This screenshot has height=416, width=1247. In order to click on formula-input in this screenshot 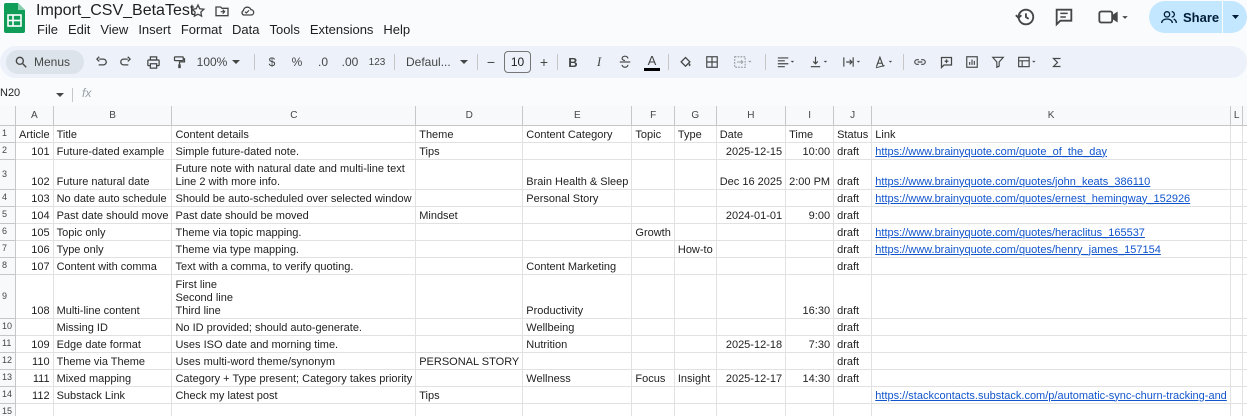, I will do `click(670, 95)`.